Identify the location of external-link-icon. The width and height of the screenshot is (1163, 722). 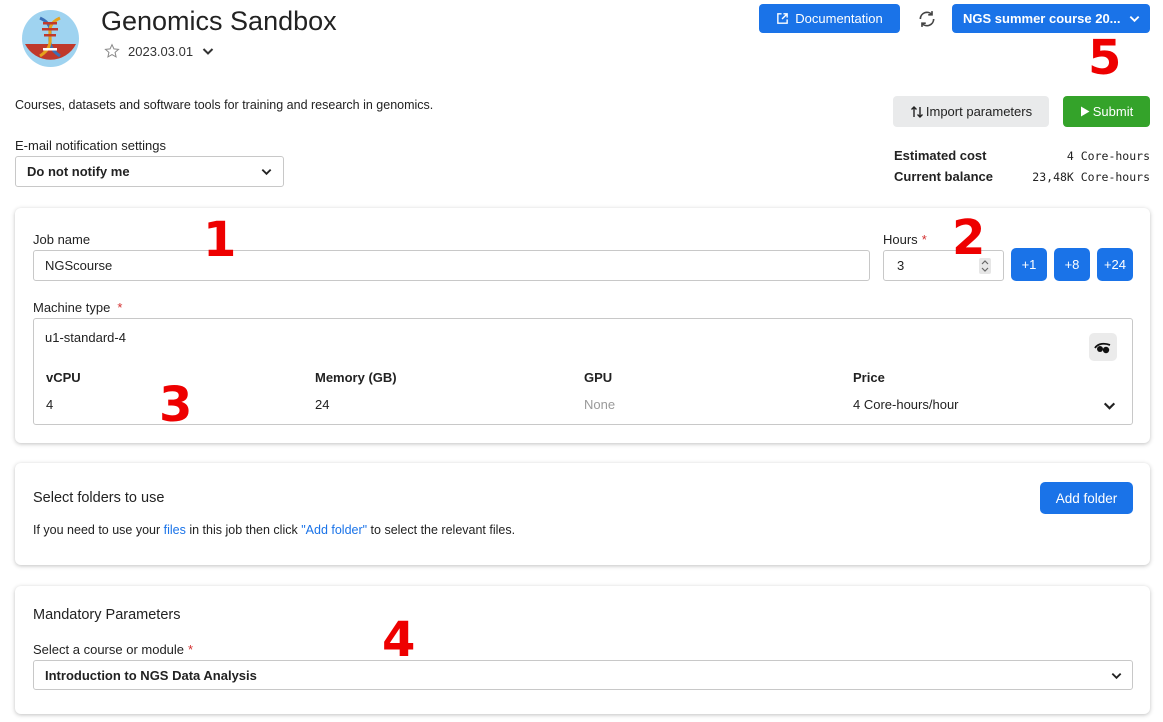
(782, 18).